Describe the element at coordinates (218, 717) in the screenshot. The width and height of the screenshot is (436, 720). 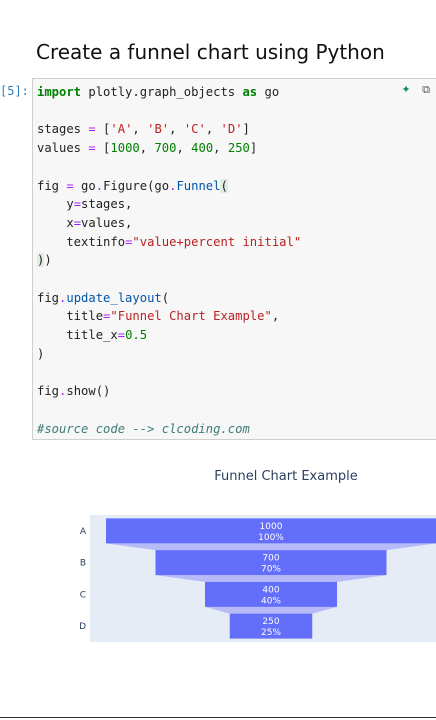
I see `divider` at that location.